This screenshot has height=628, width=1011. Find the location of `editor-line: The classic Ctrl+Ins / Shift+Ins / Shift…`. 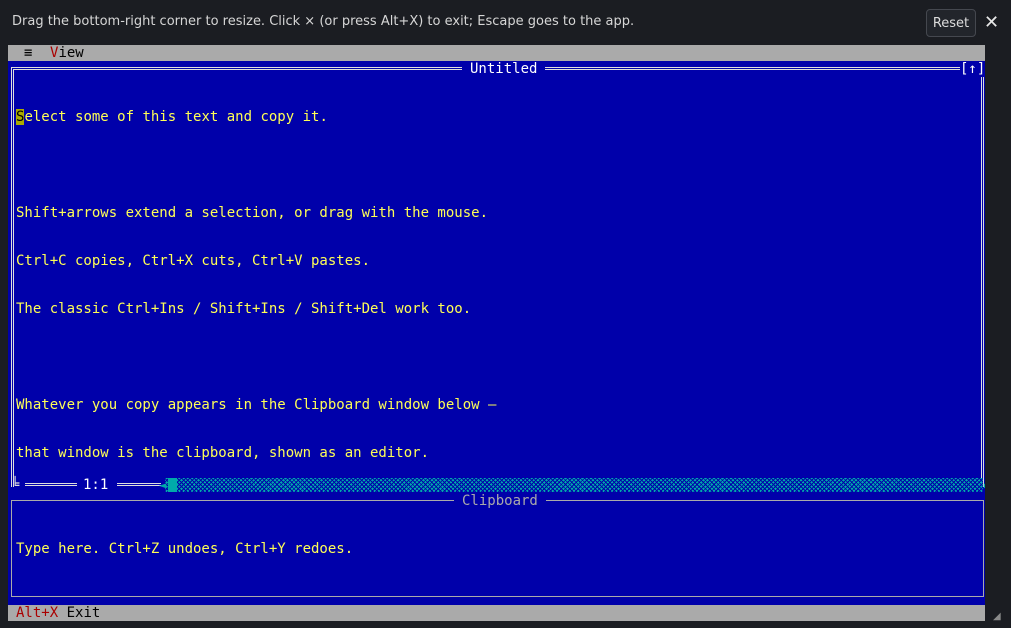

editor-line: The classic Ctrl+Ins / Shift+Ins / Shift… is located at coordinates (244, 309).